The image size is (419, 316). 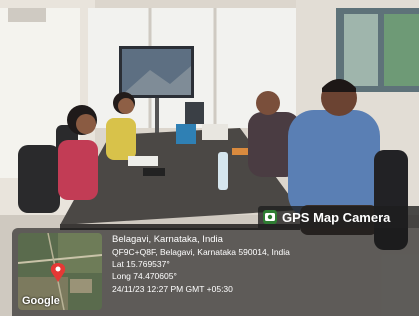 What do you see at coordinates (334, 165) in the screenshot?
I see `person-blue-shirt` at bounding box center [334, 165].